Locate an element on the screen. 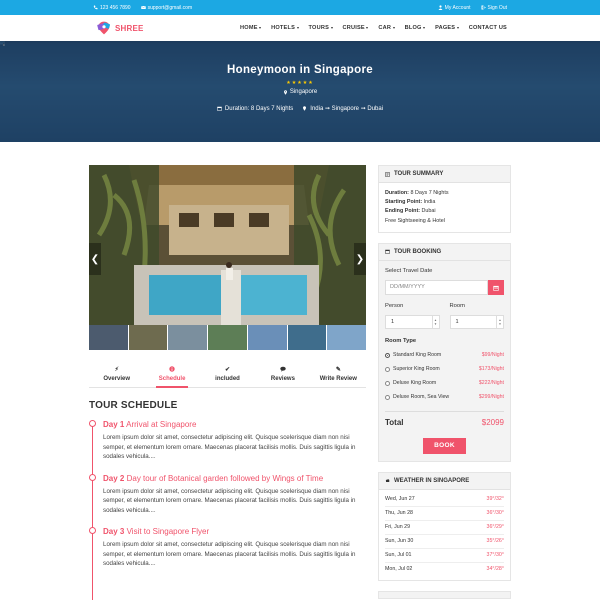 The height and width of the screenshot is (600, 600). nav-contact-us: CONTACT US is located at coordinates (488, 28).